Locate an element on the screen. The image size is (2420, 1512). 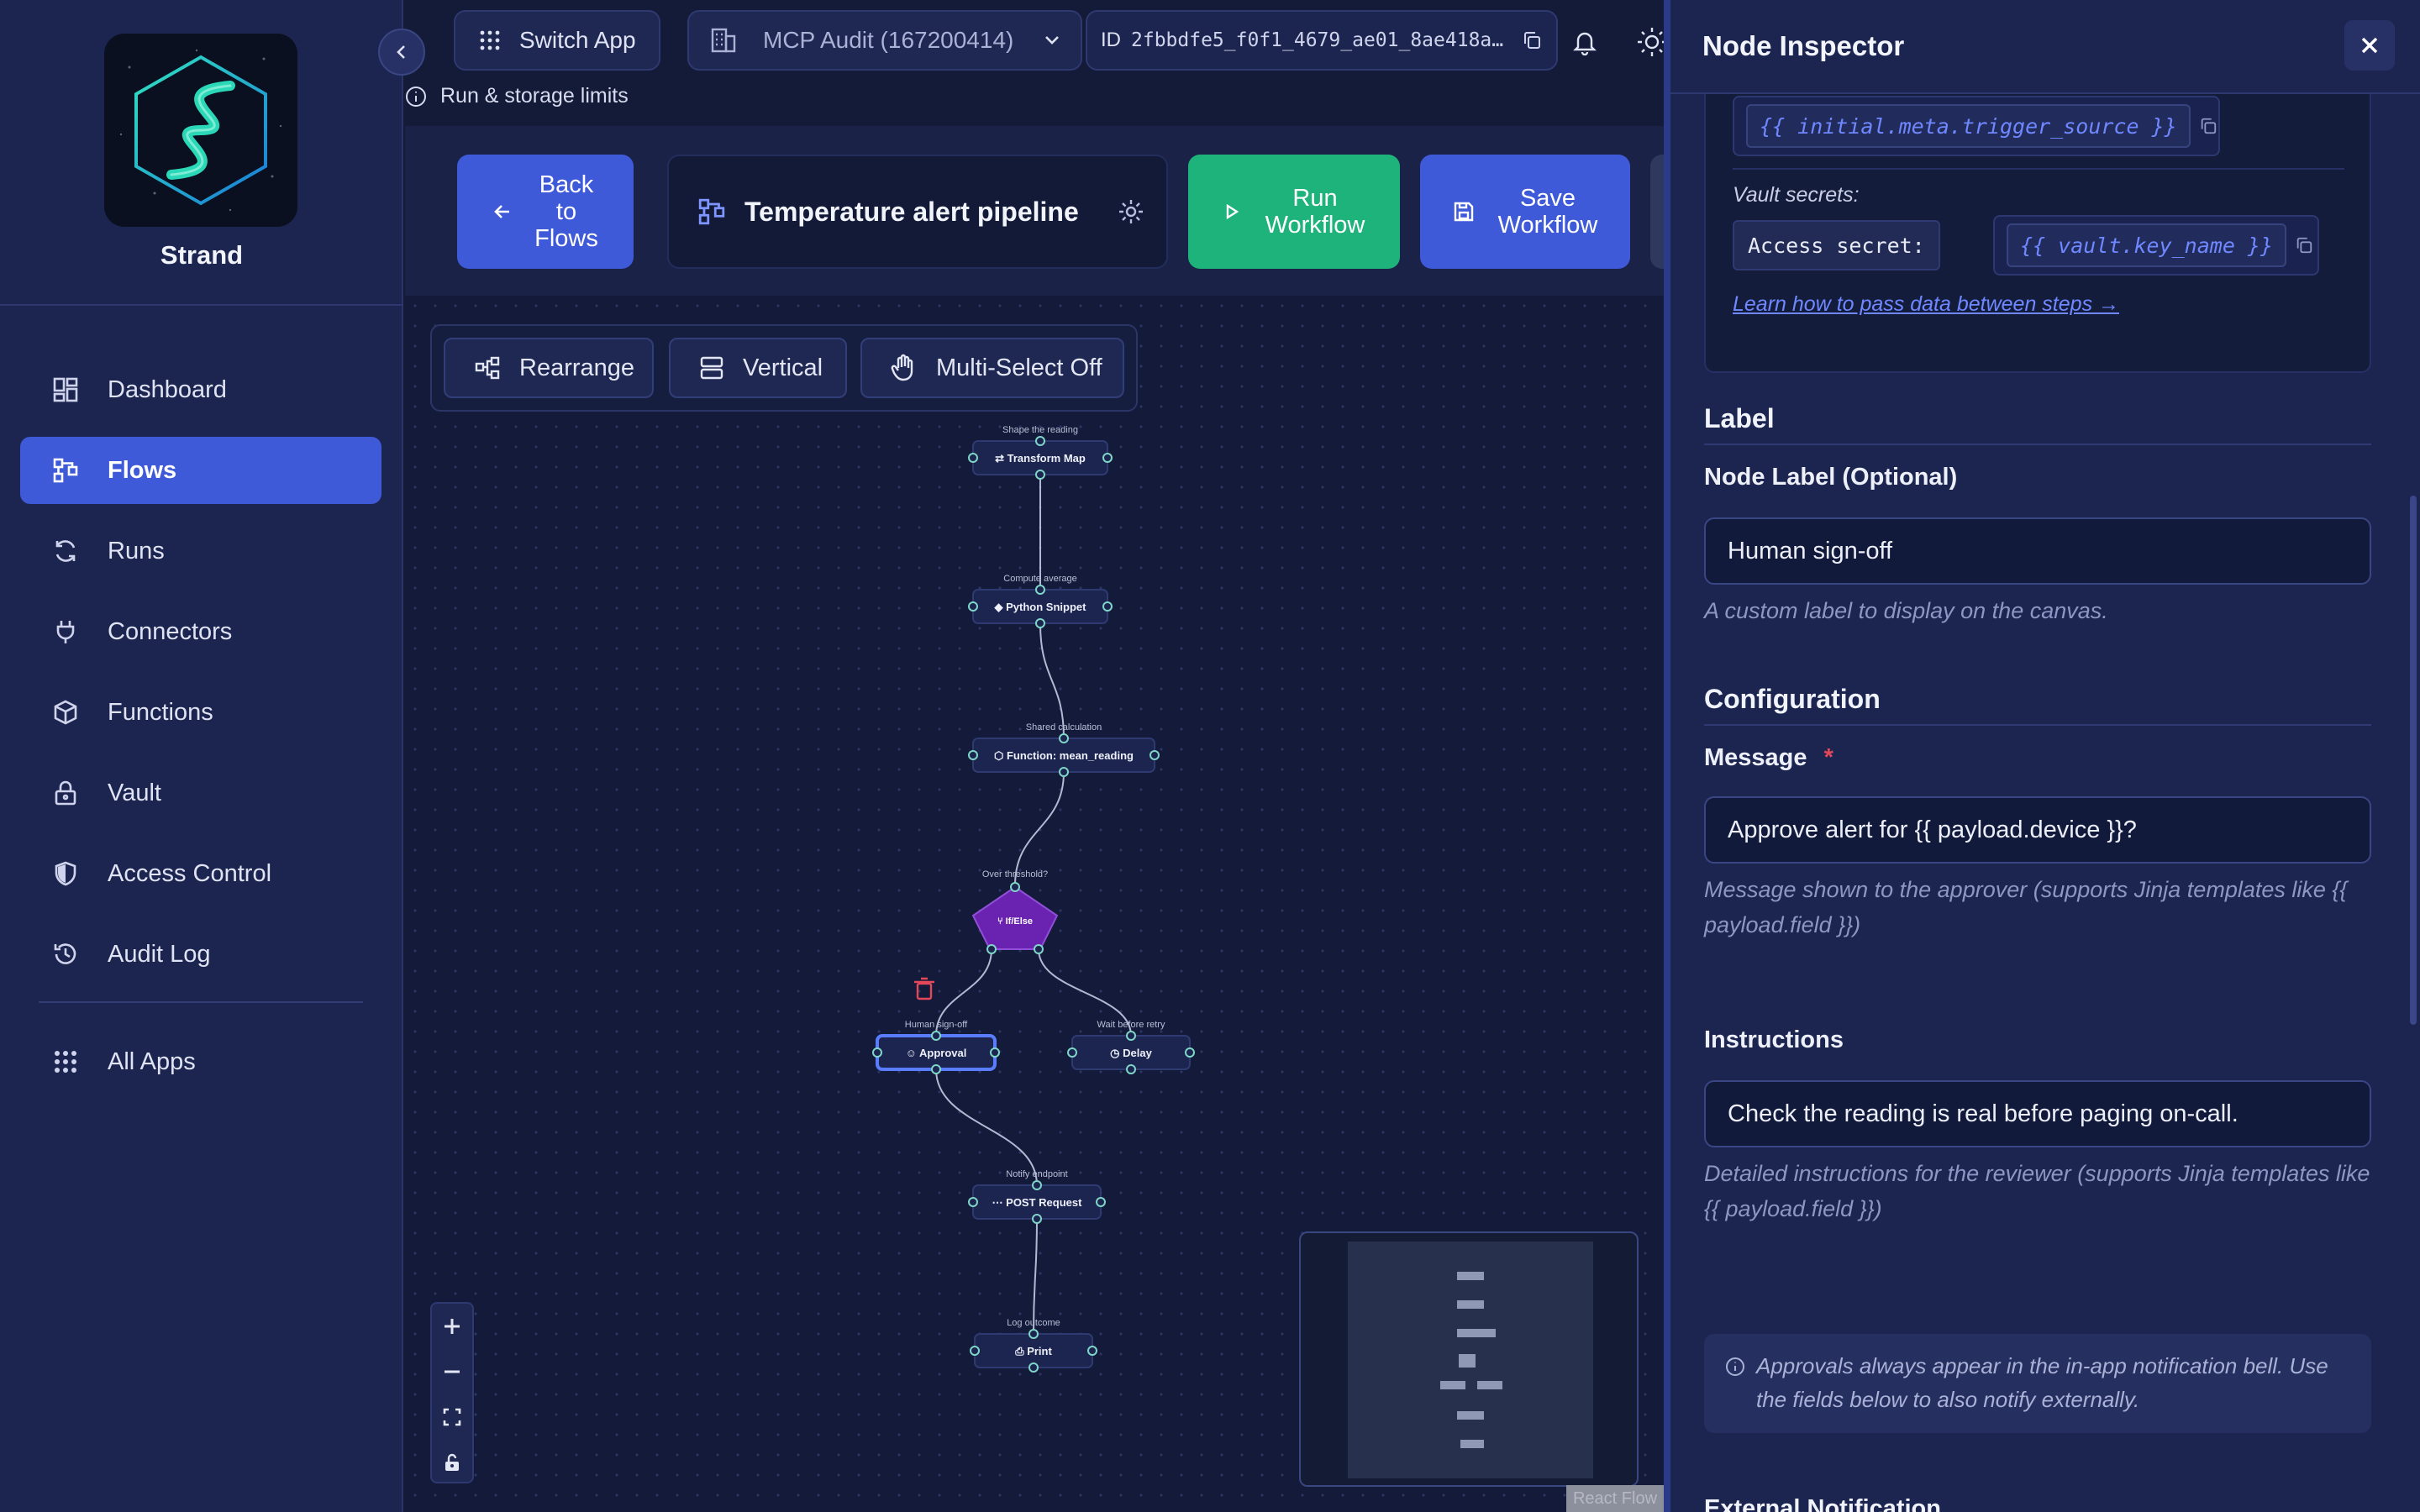
flow-node: Shape the reading ⇄ Transform Map is located at coordinates (1041, 452).